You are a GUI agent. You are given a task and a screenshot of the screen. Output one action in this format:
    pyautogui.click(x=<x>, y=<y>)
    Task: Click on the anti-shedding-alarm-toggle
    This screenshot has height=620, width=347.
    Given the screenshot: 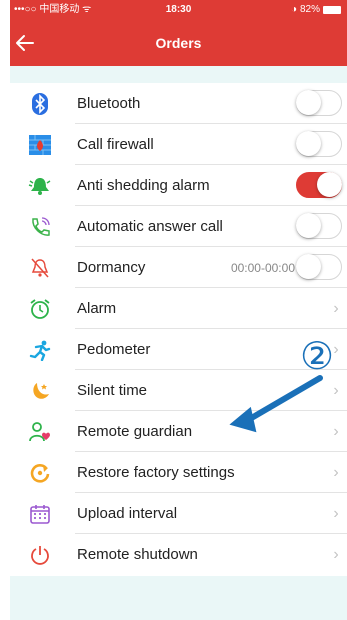 What is the action you would take?
    pyautogui.click(x=319, y=185)
    